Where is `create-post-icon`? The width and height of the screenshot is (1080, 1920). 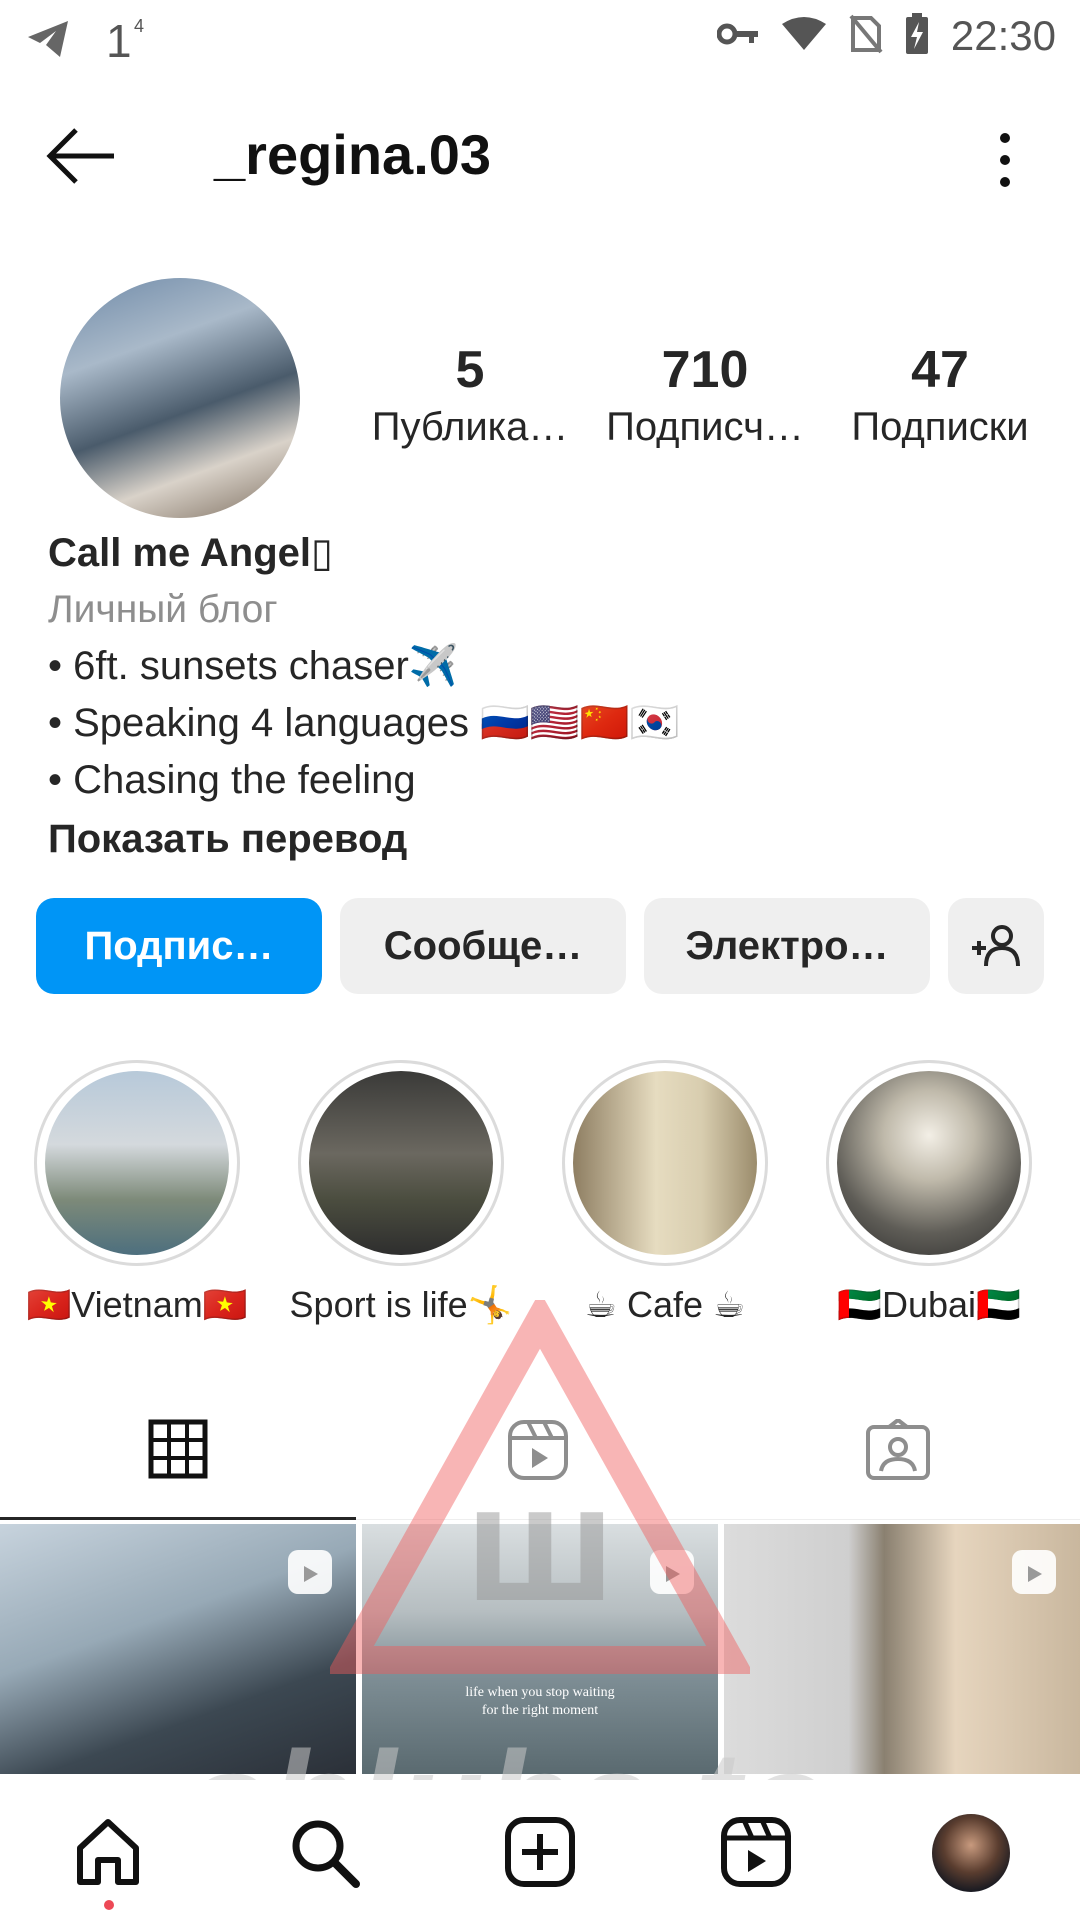 create-post-icon is located at coordinates (540, 1852).